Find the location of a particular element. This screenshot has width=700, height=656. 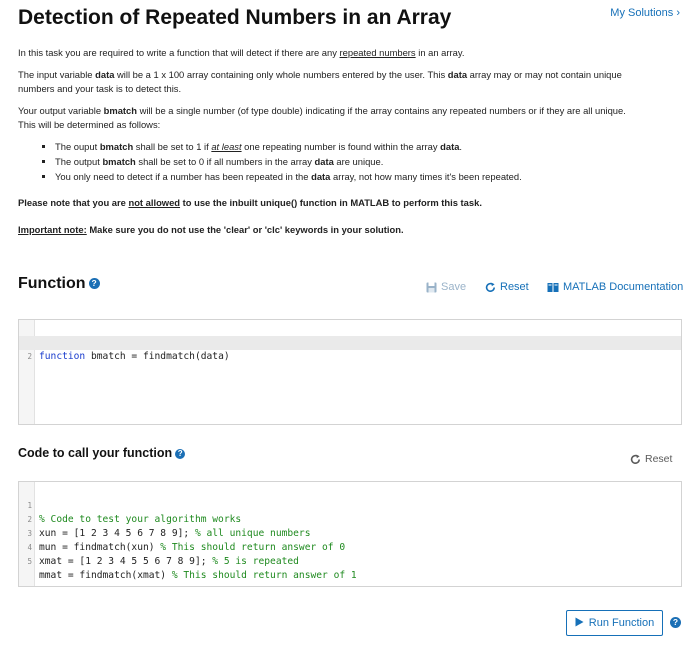

run-function-button: Run Function is located at coordinates (614, 623).